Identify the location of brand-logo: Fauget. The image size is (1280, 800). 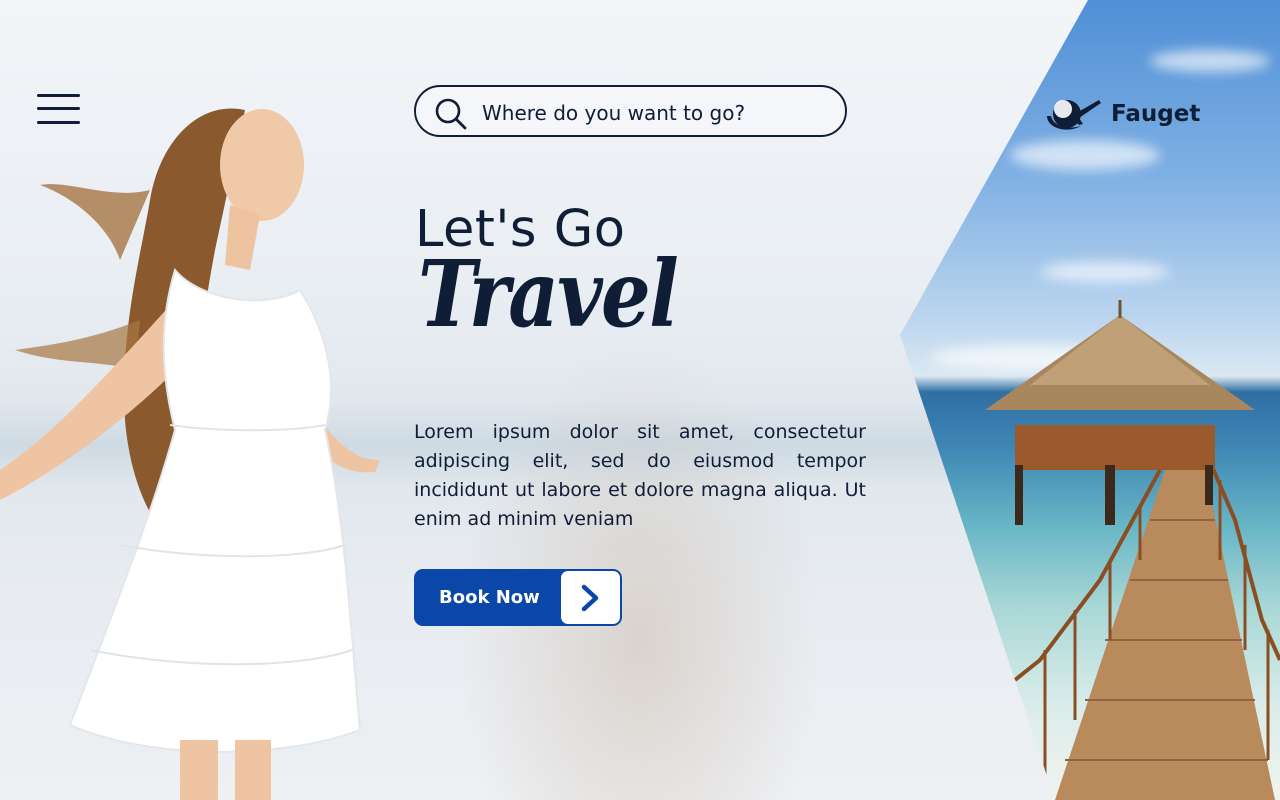
(1121, 114).